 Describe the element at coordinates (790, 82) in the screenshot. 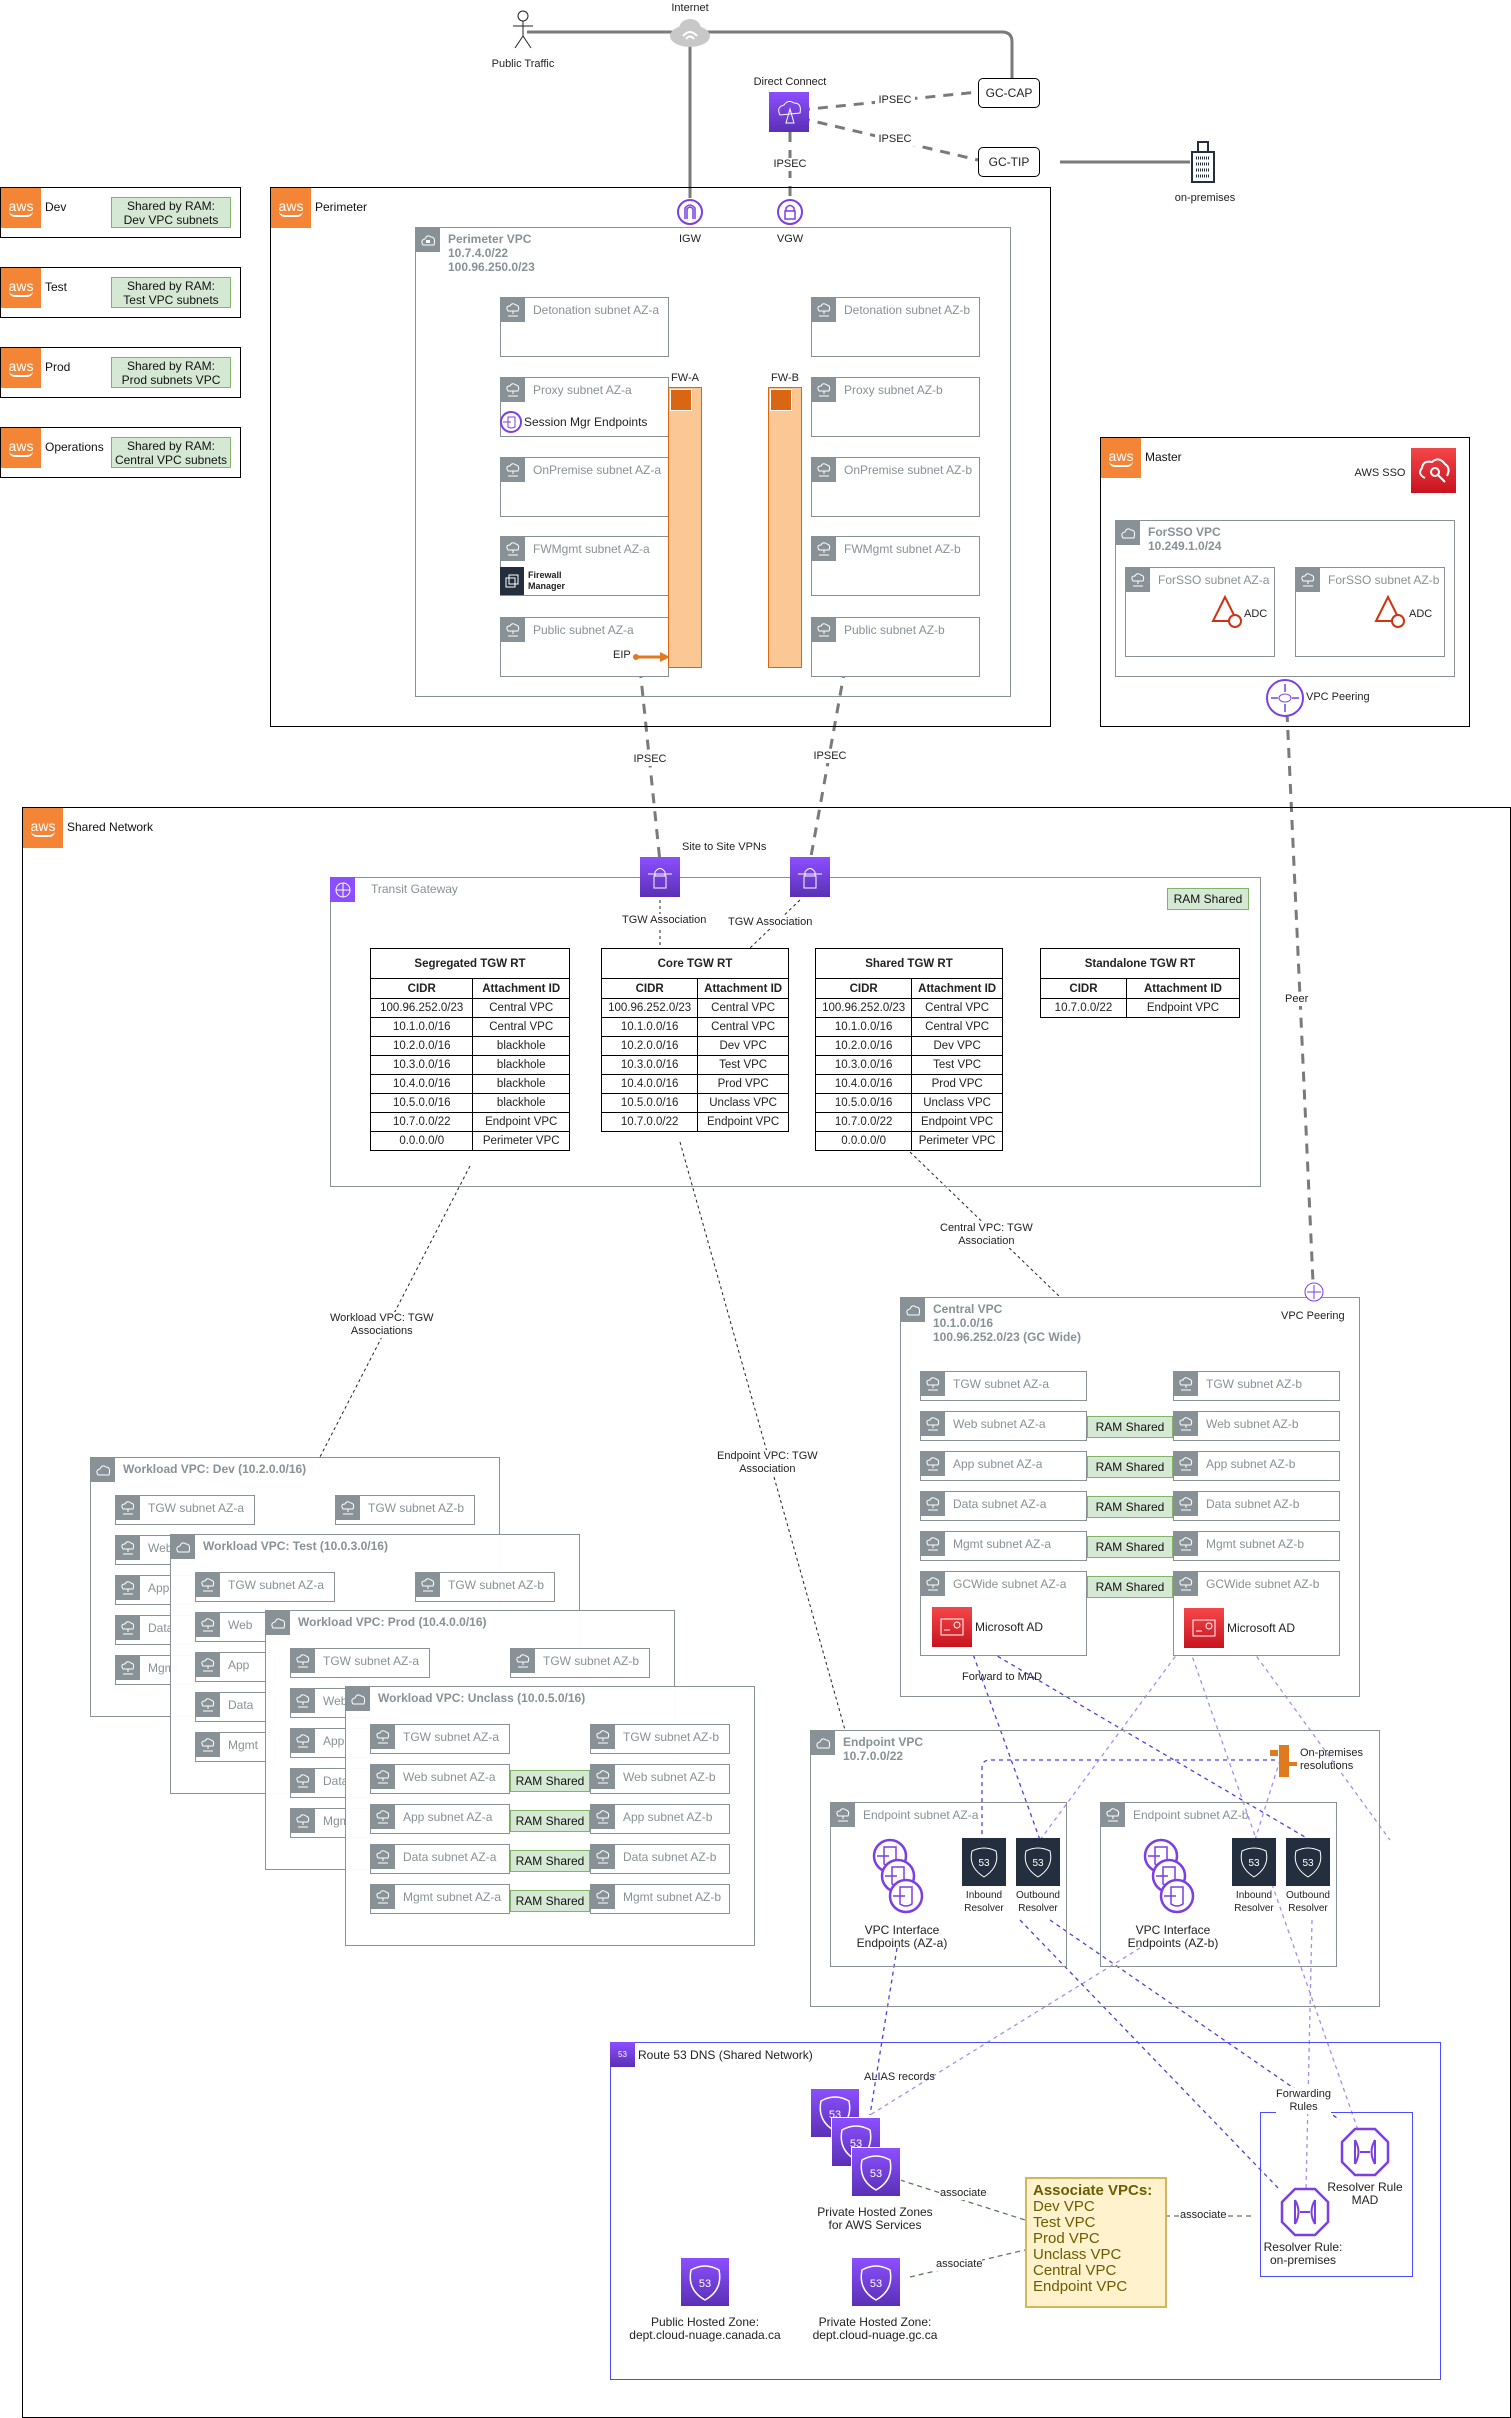

I see `direct-connect-label: Direct Connect` at that location.